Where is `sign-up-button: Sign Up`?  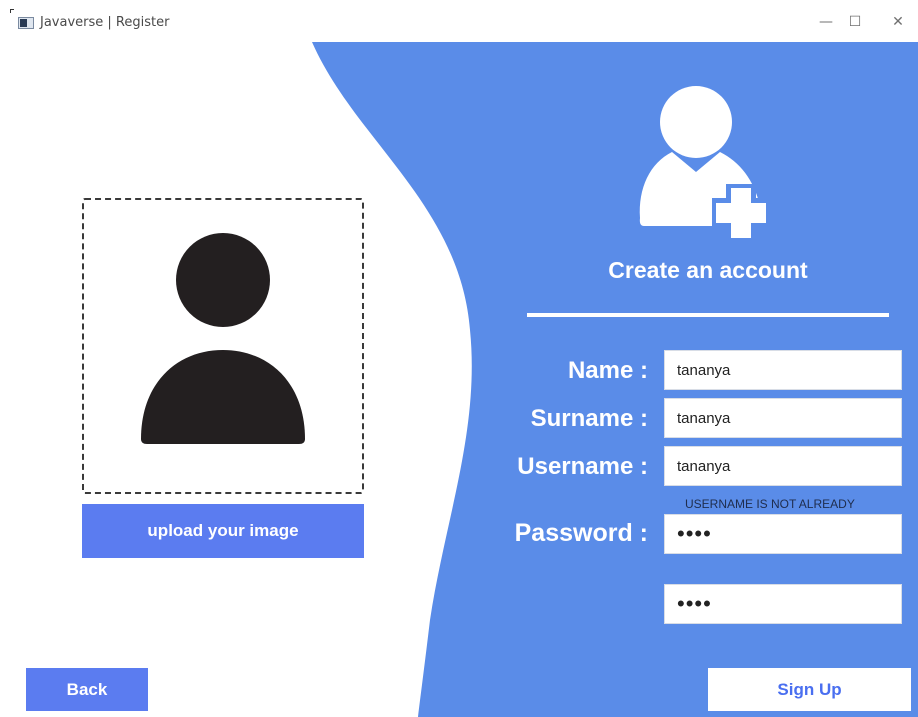
sign-up-button: Sign Up is located at coordinates (809, 689).